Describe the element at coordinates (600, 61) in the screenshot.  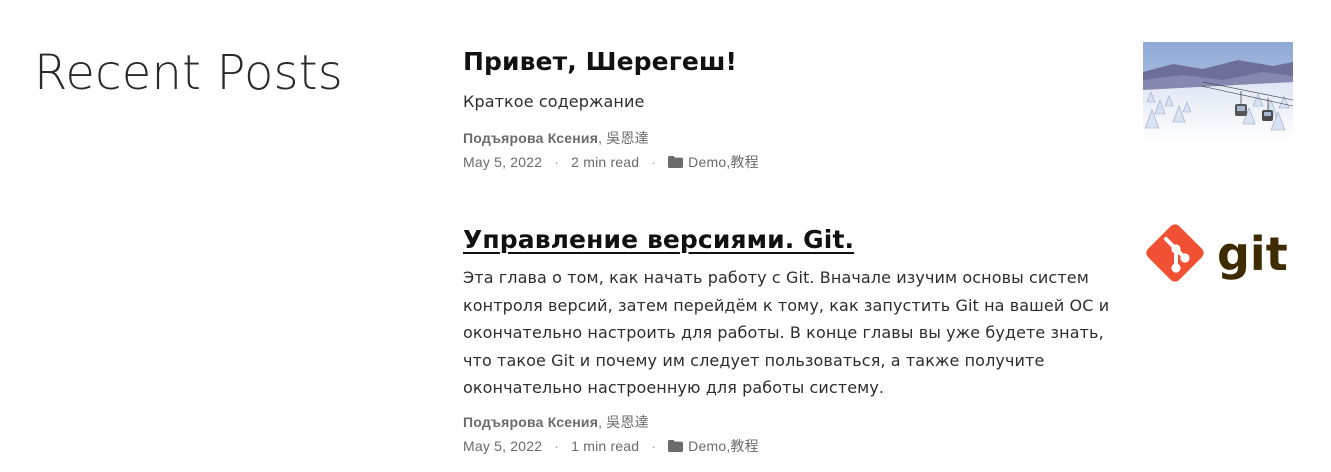
I see `post-title-link: Привет, Шерегеш!` at that location.